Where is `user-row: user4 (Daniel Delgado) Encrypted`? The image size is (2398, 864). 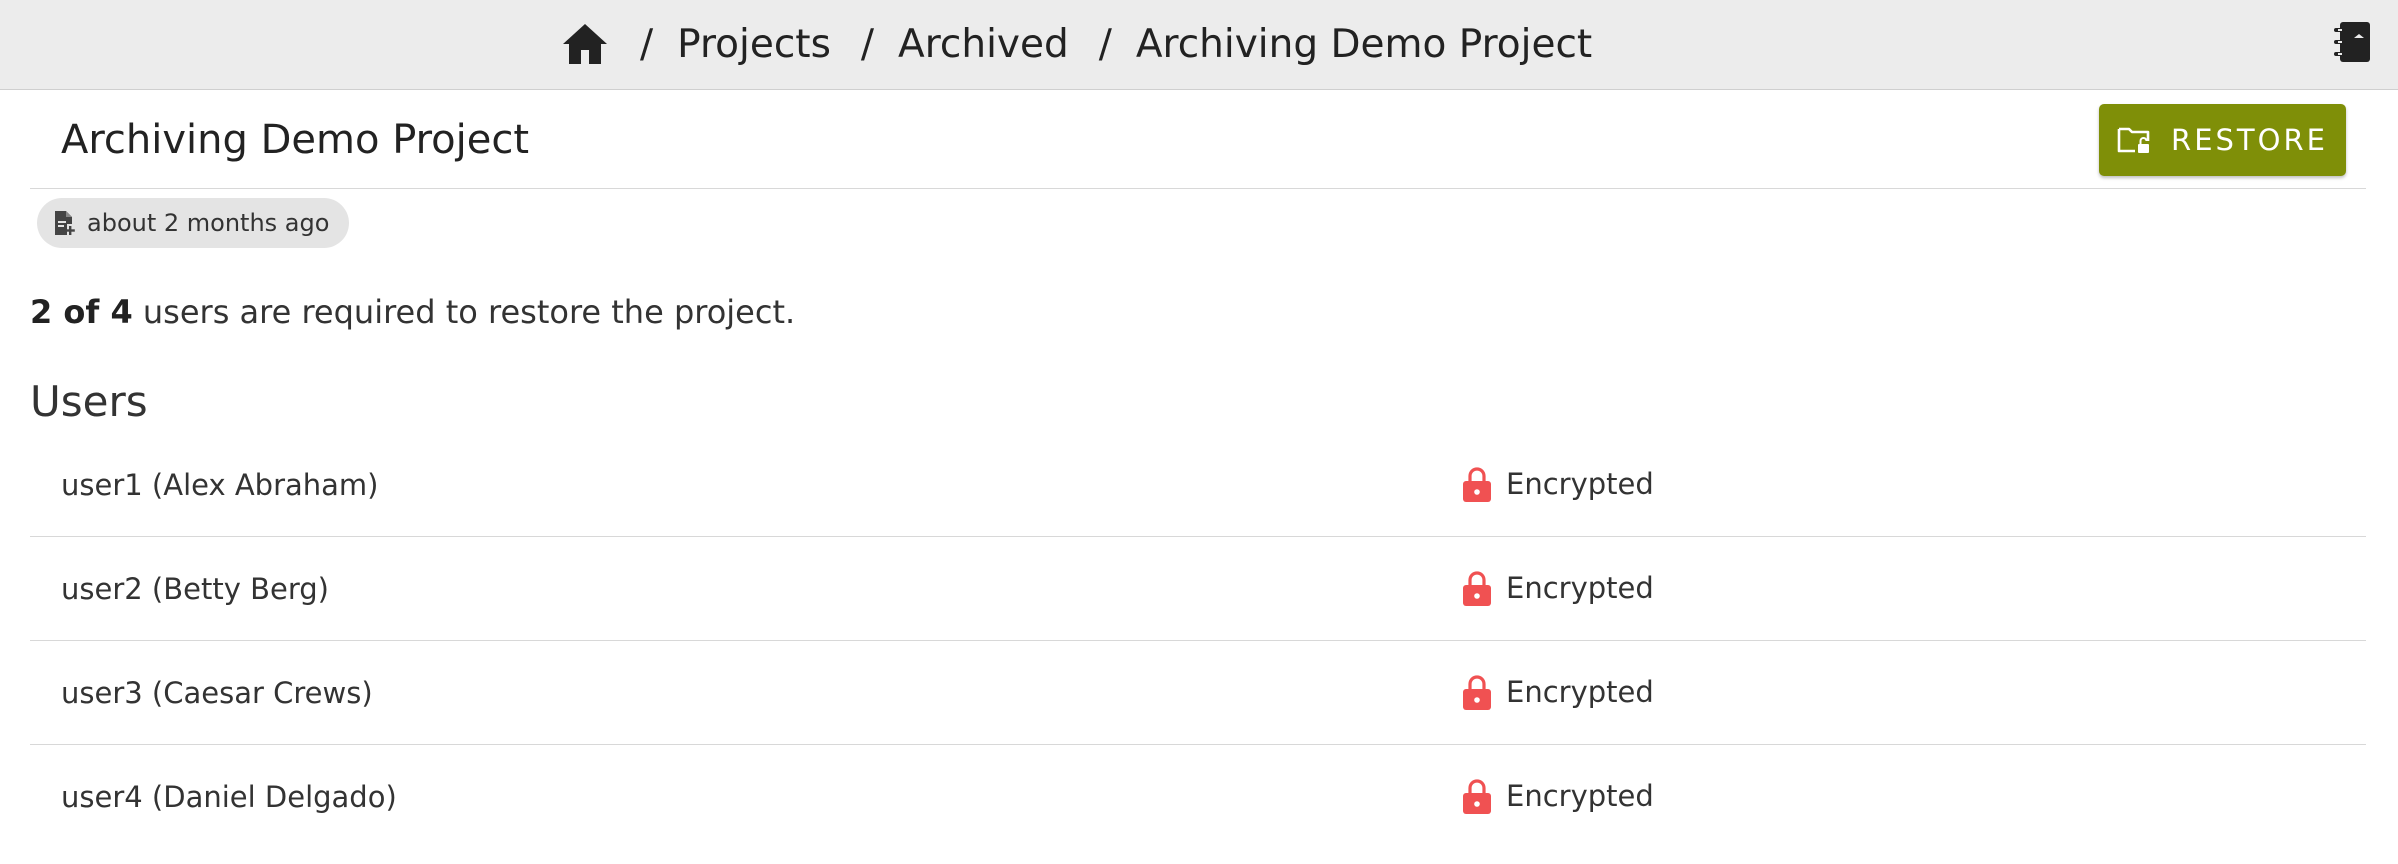 user-row: user4 (Daniel Delgado) Encrypted is located at coordinates (1198, 797).